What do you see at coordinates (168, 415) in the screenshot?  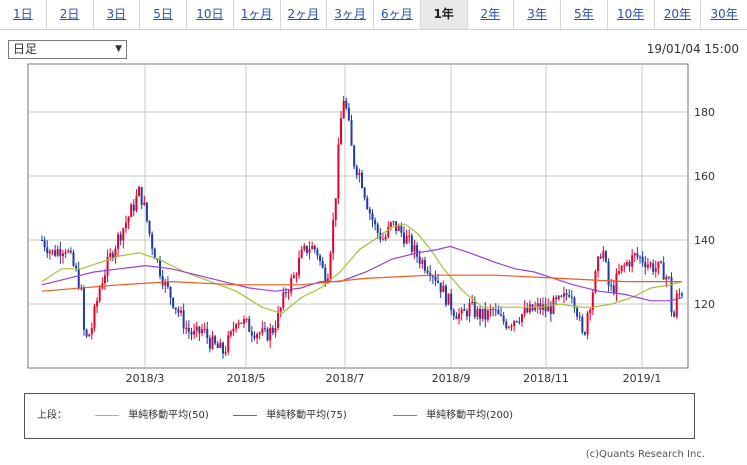 I see `legend-text-ma50: 単純移動平均(50)` at bounding box center [168, 415].